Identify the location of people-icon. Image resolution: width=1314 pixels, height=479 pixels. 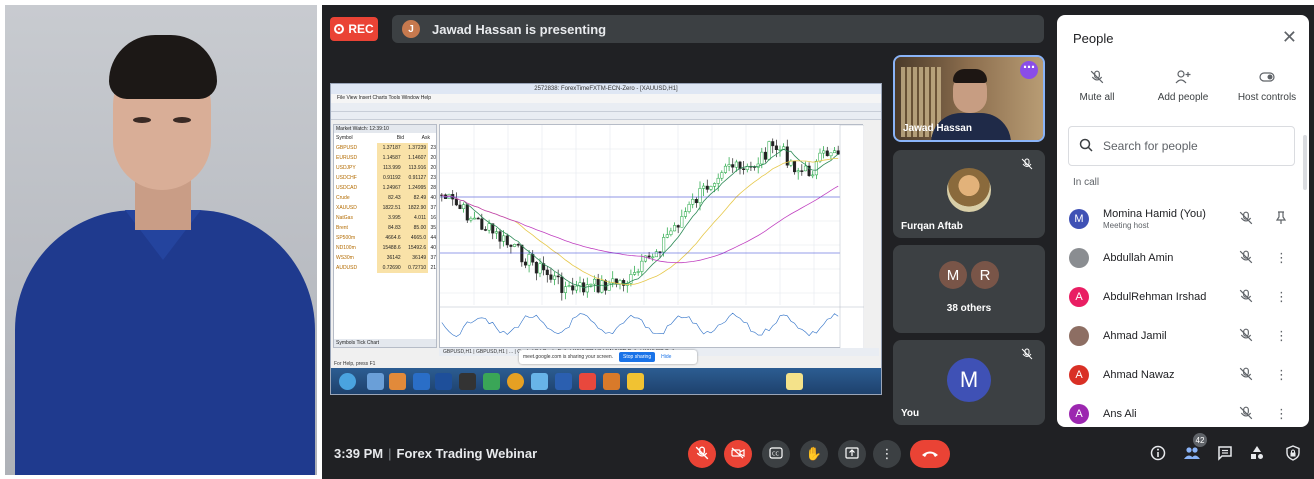
(1192, 455).